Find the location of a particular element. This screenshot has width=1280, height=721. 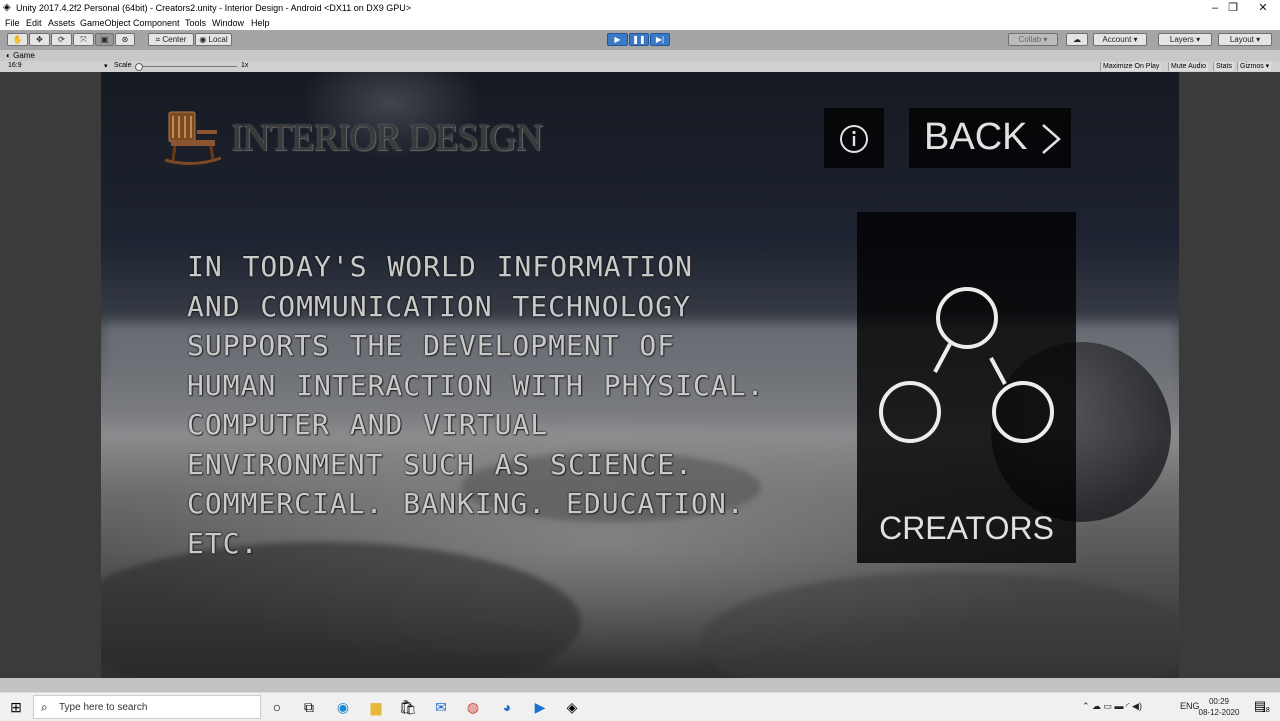

back-label: BACK is located at coordinates (976, 137).